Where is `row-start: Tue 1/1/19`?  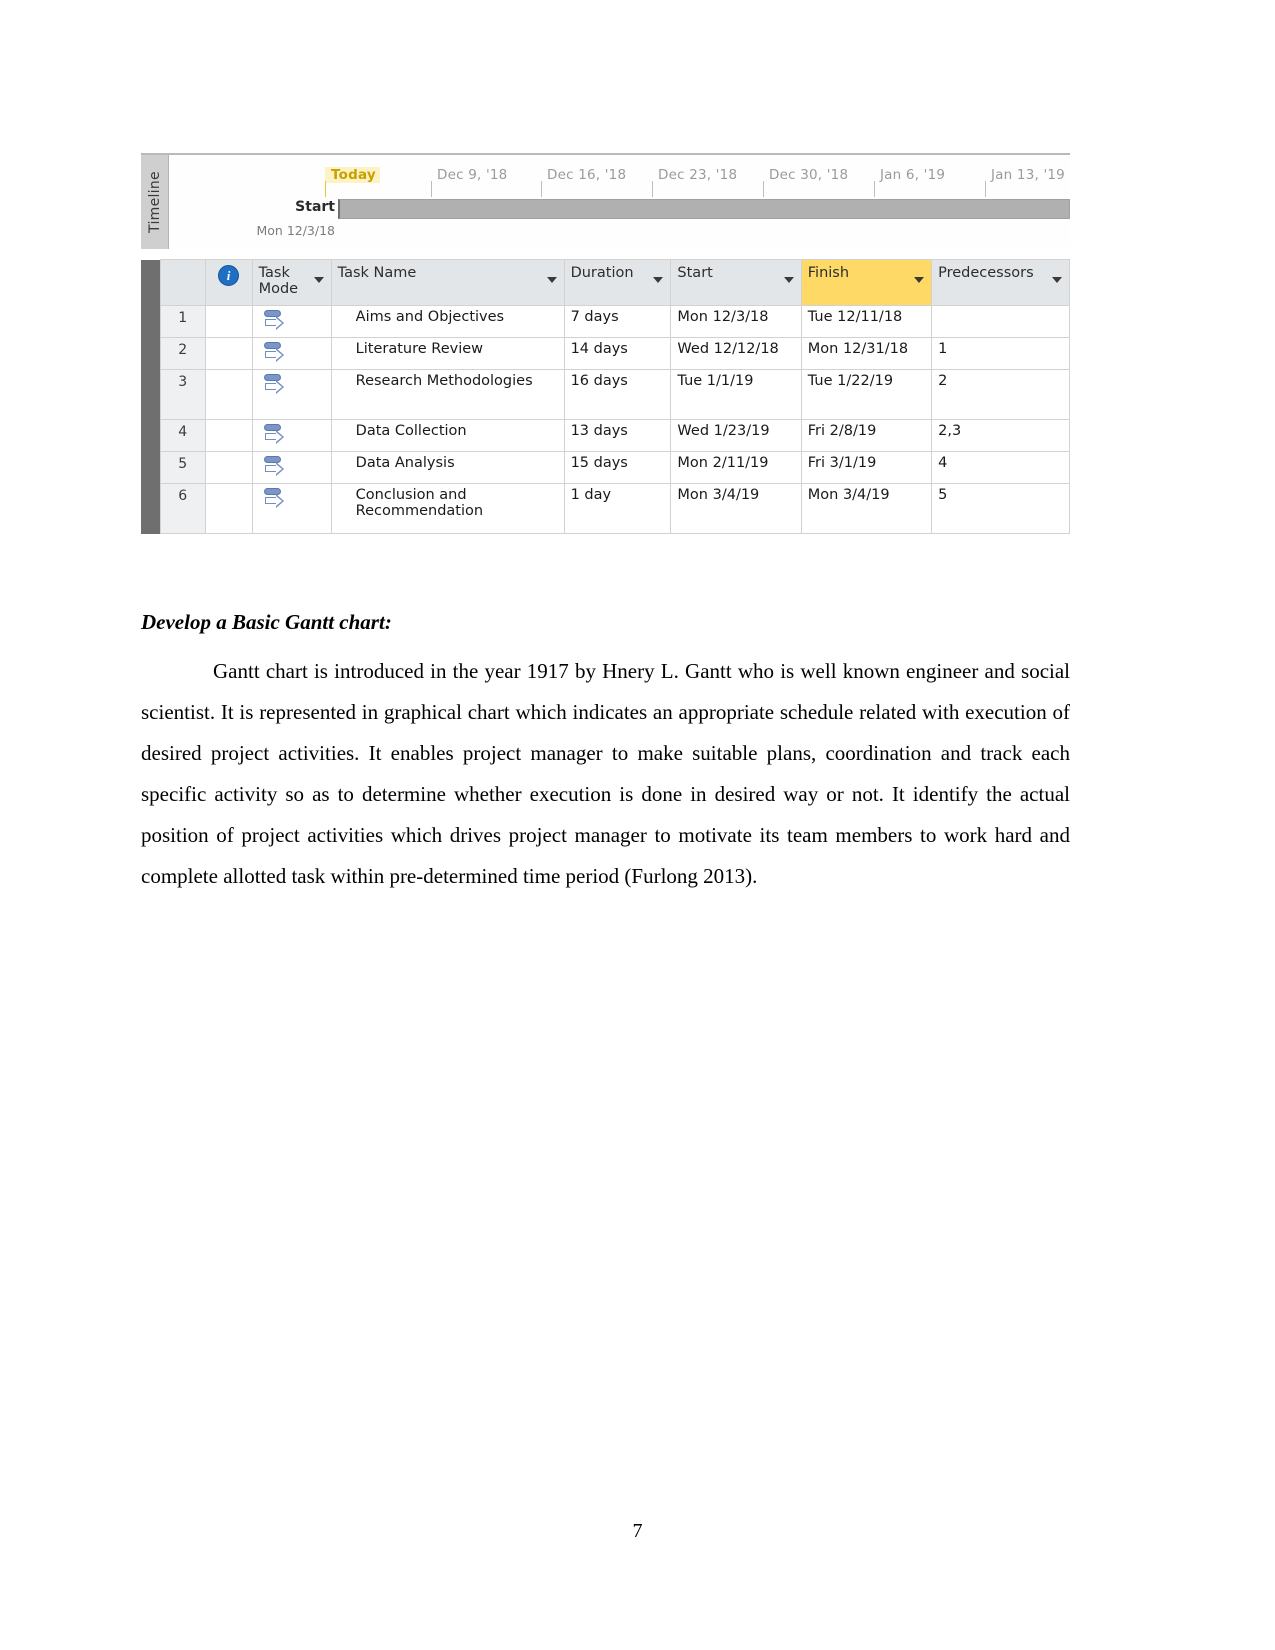 row-start: Tue 1/1/19 is located at coordinates (736, 394).